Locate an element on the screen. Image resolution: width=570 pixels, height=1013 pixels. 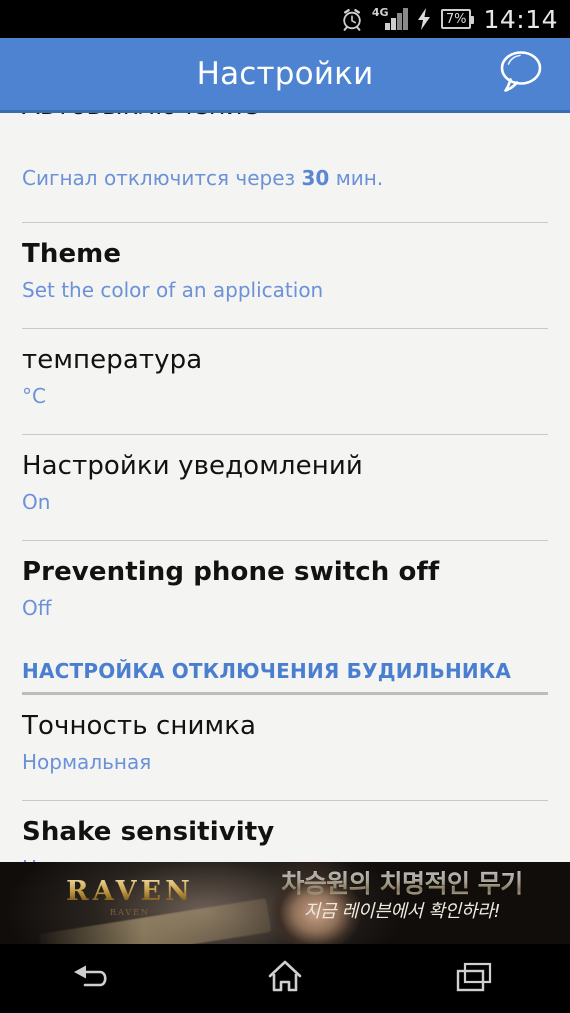
setting-title: Preventing phone switch off is located at coordinates (231, 572).